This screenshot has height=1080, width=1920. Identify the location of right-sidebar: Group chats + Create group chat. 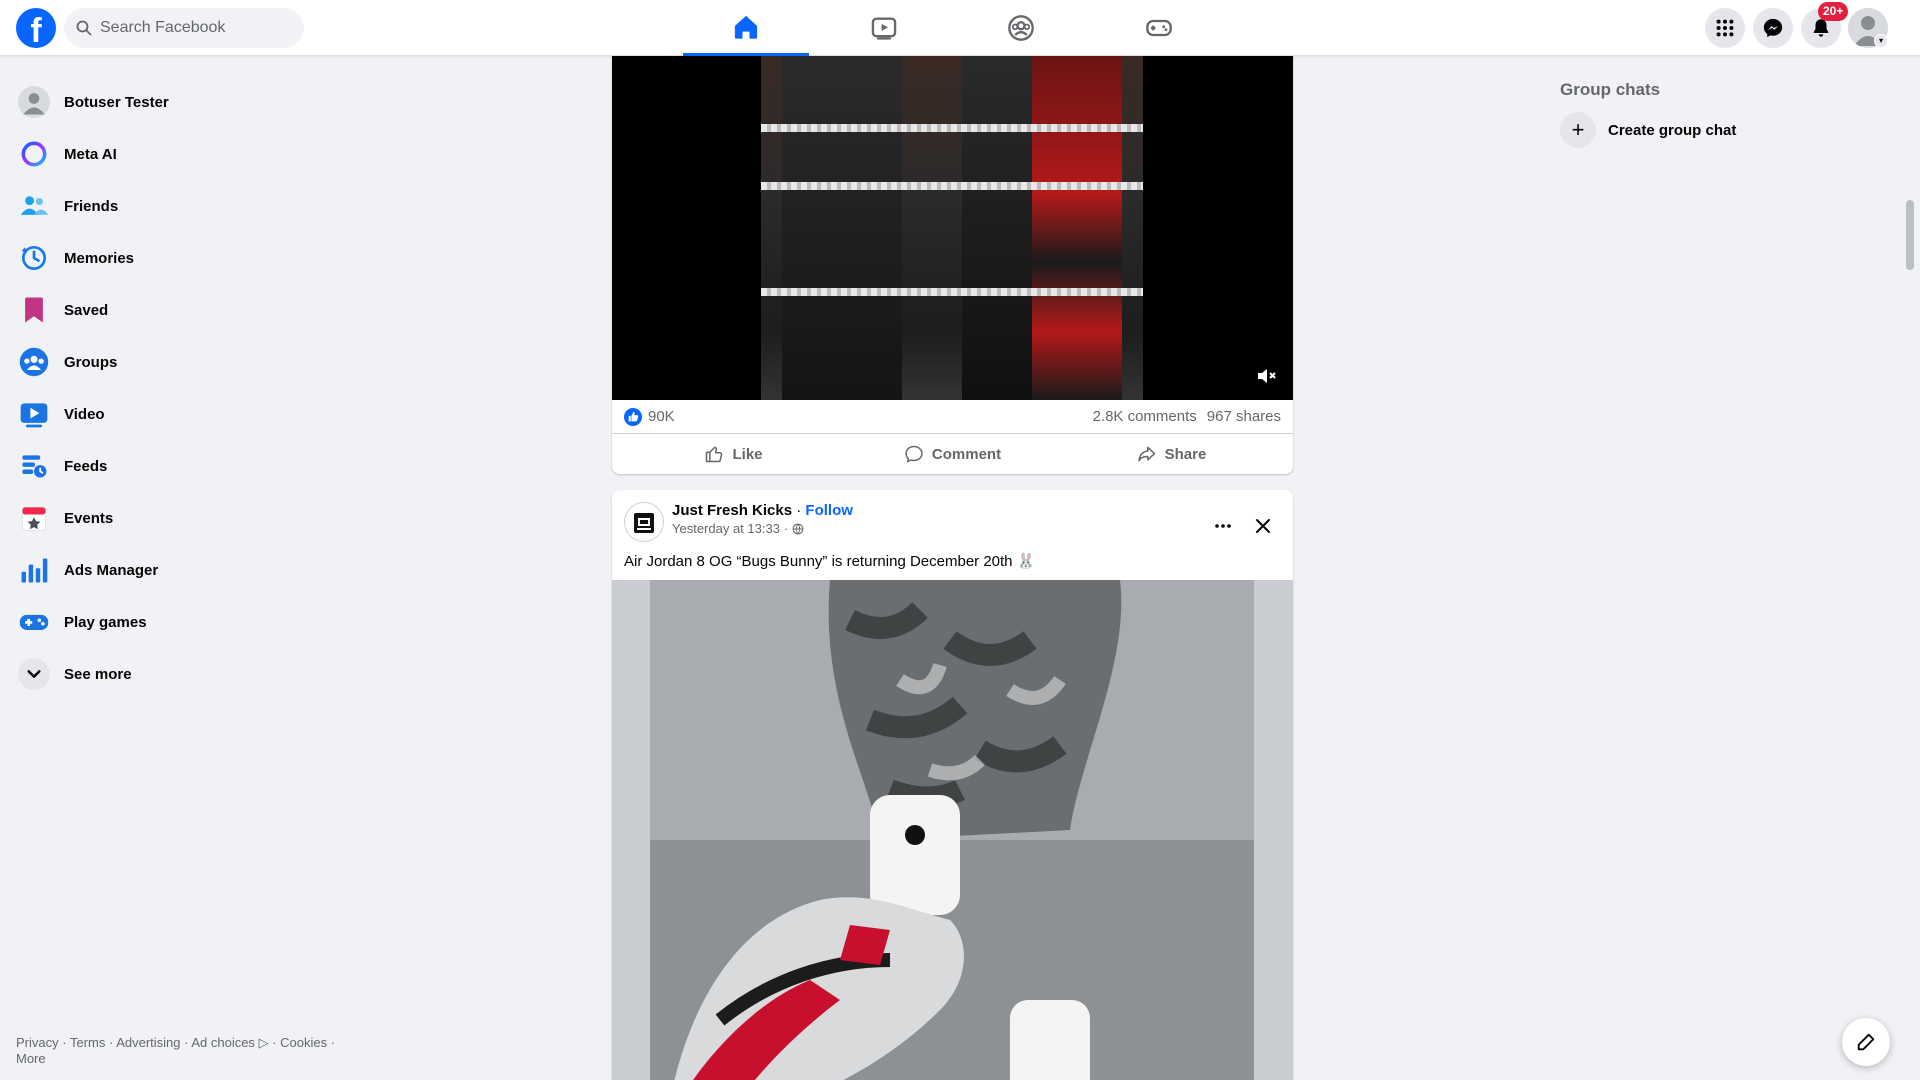
(1730, 112).